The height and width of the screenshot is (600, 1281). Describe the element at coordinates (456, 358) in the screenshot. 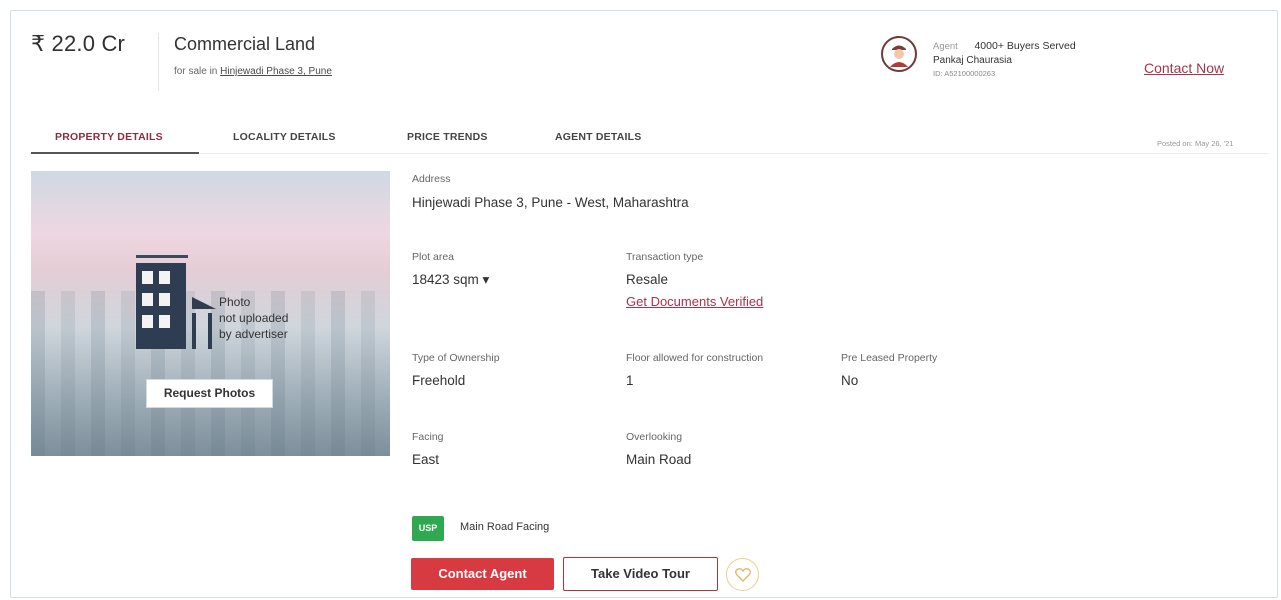

I see `ownership-label: Type of Ownership` at that location.